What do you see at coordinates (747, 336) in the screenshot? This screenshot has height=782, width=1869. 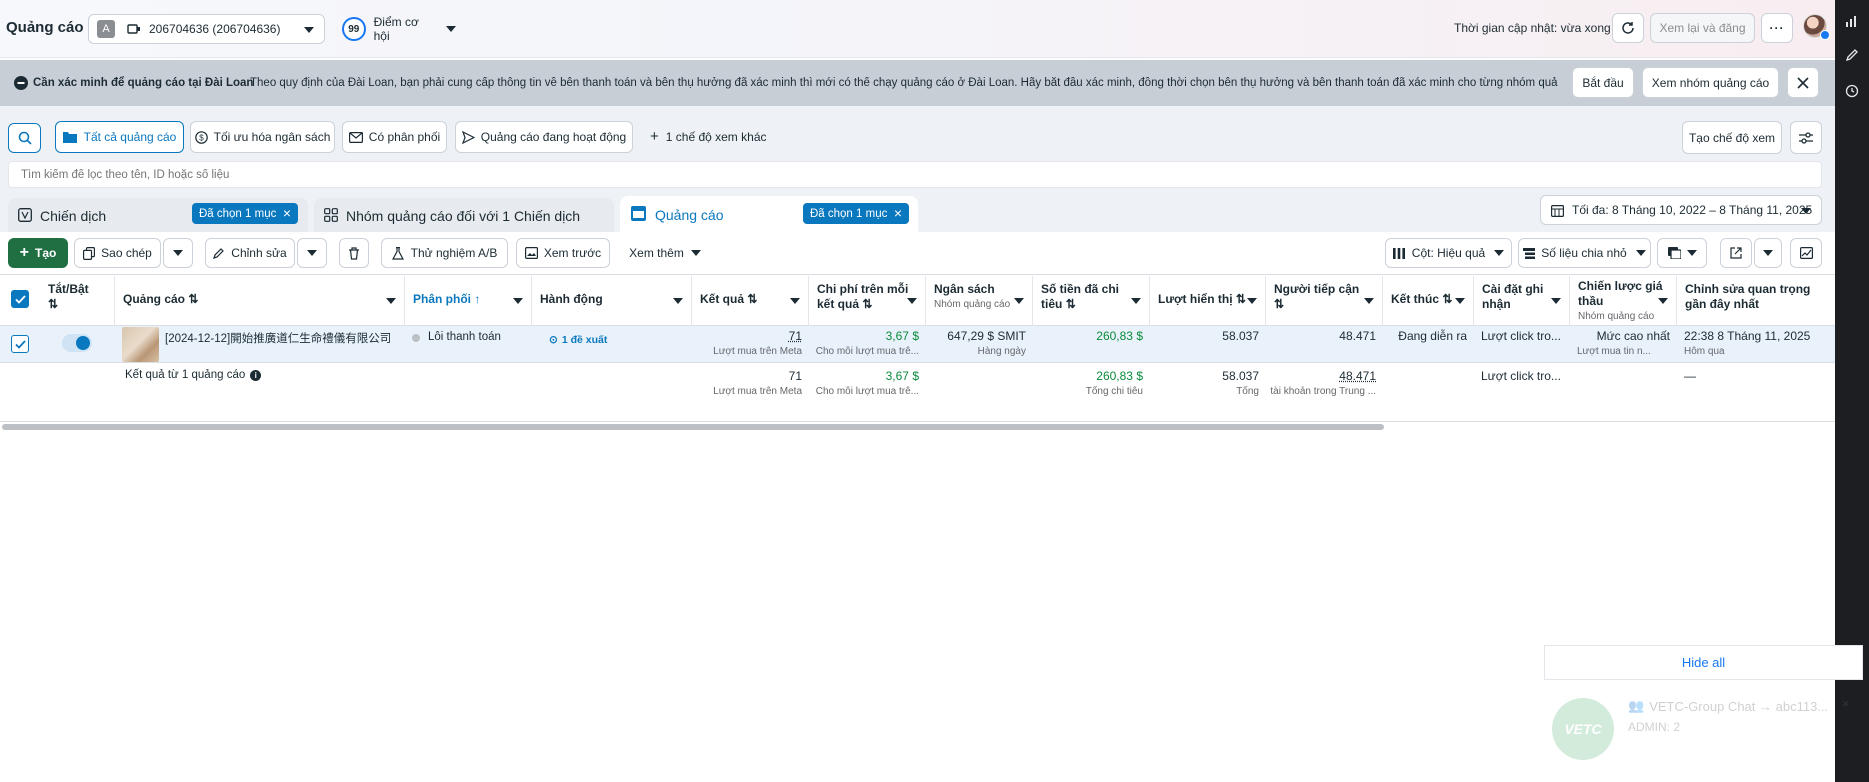 I see `row-results: 71` at bounding box center [747, 336].